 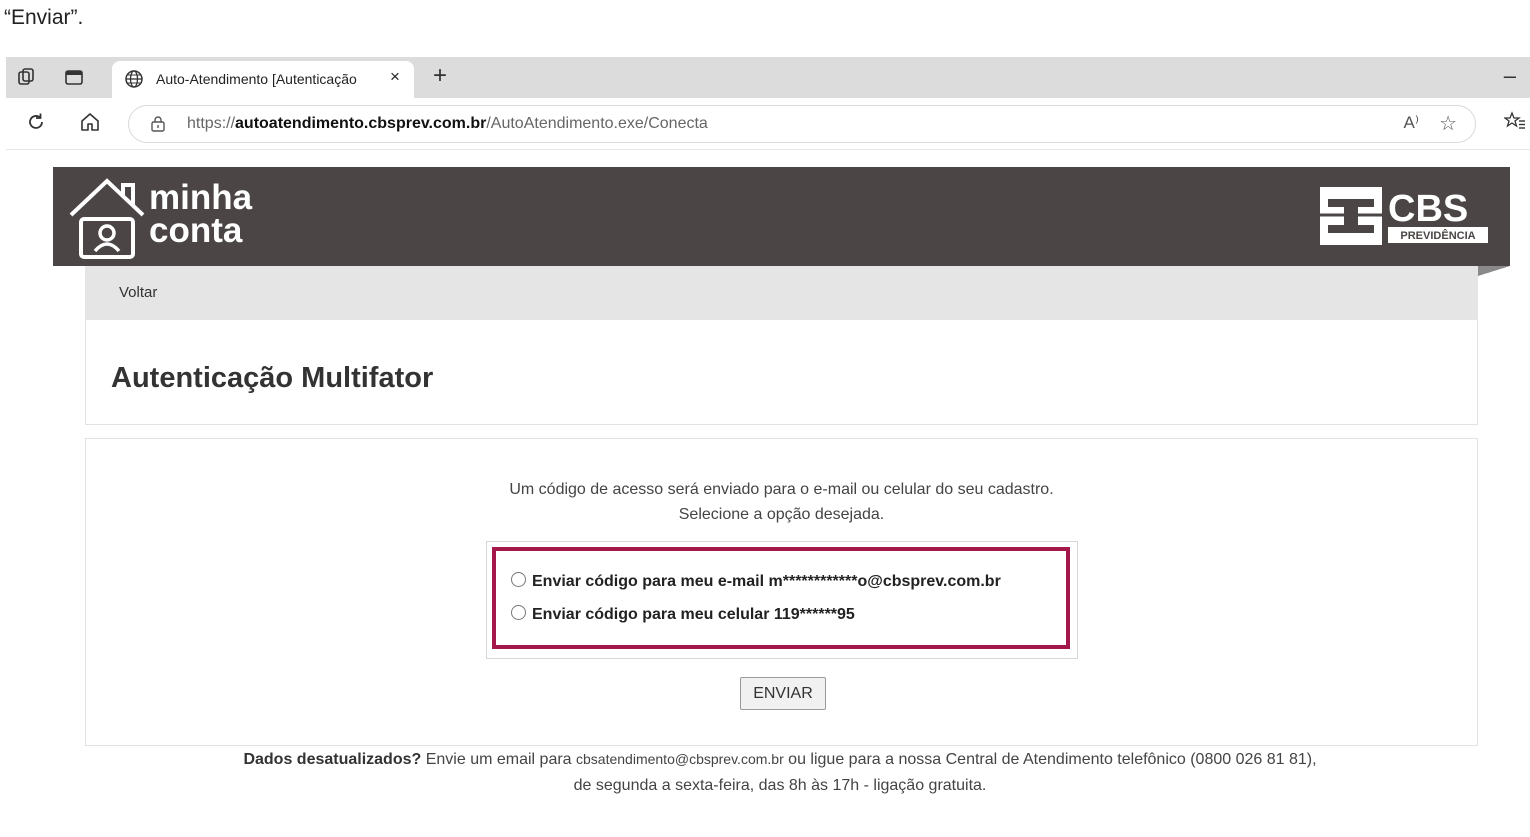 What do you see at coordinates (196, 230) in the screenshot?
I see `logo-line2: conta` at bounding box center [196, 230].